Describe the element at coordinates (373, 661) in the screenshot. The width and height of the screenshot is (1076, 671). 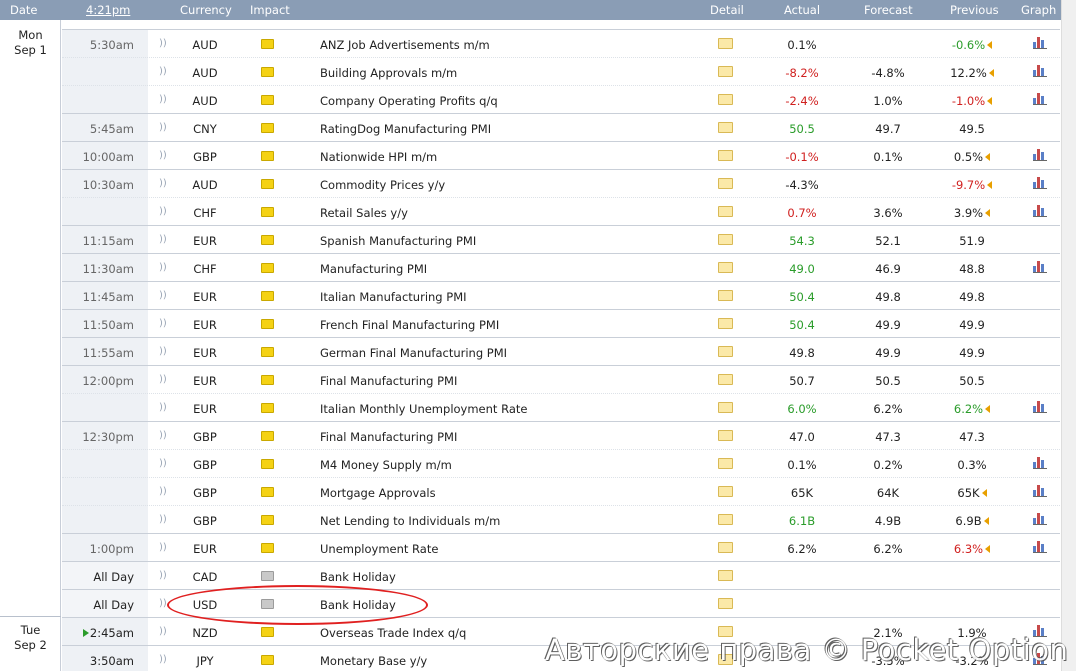
I see `event-title: Monetary Base y/y` at that location.